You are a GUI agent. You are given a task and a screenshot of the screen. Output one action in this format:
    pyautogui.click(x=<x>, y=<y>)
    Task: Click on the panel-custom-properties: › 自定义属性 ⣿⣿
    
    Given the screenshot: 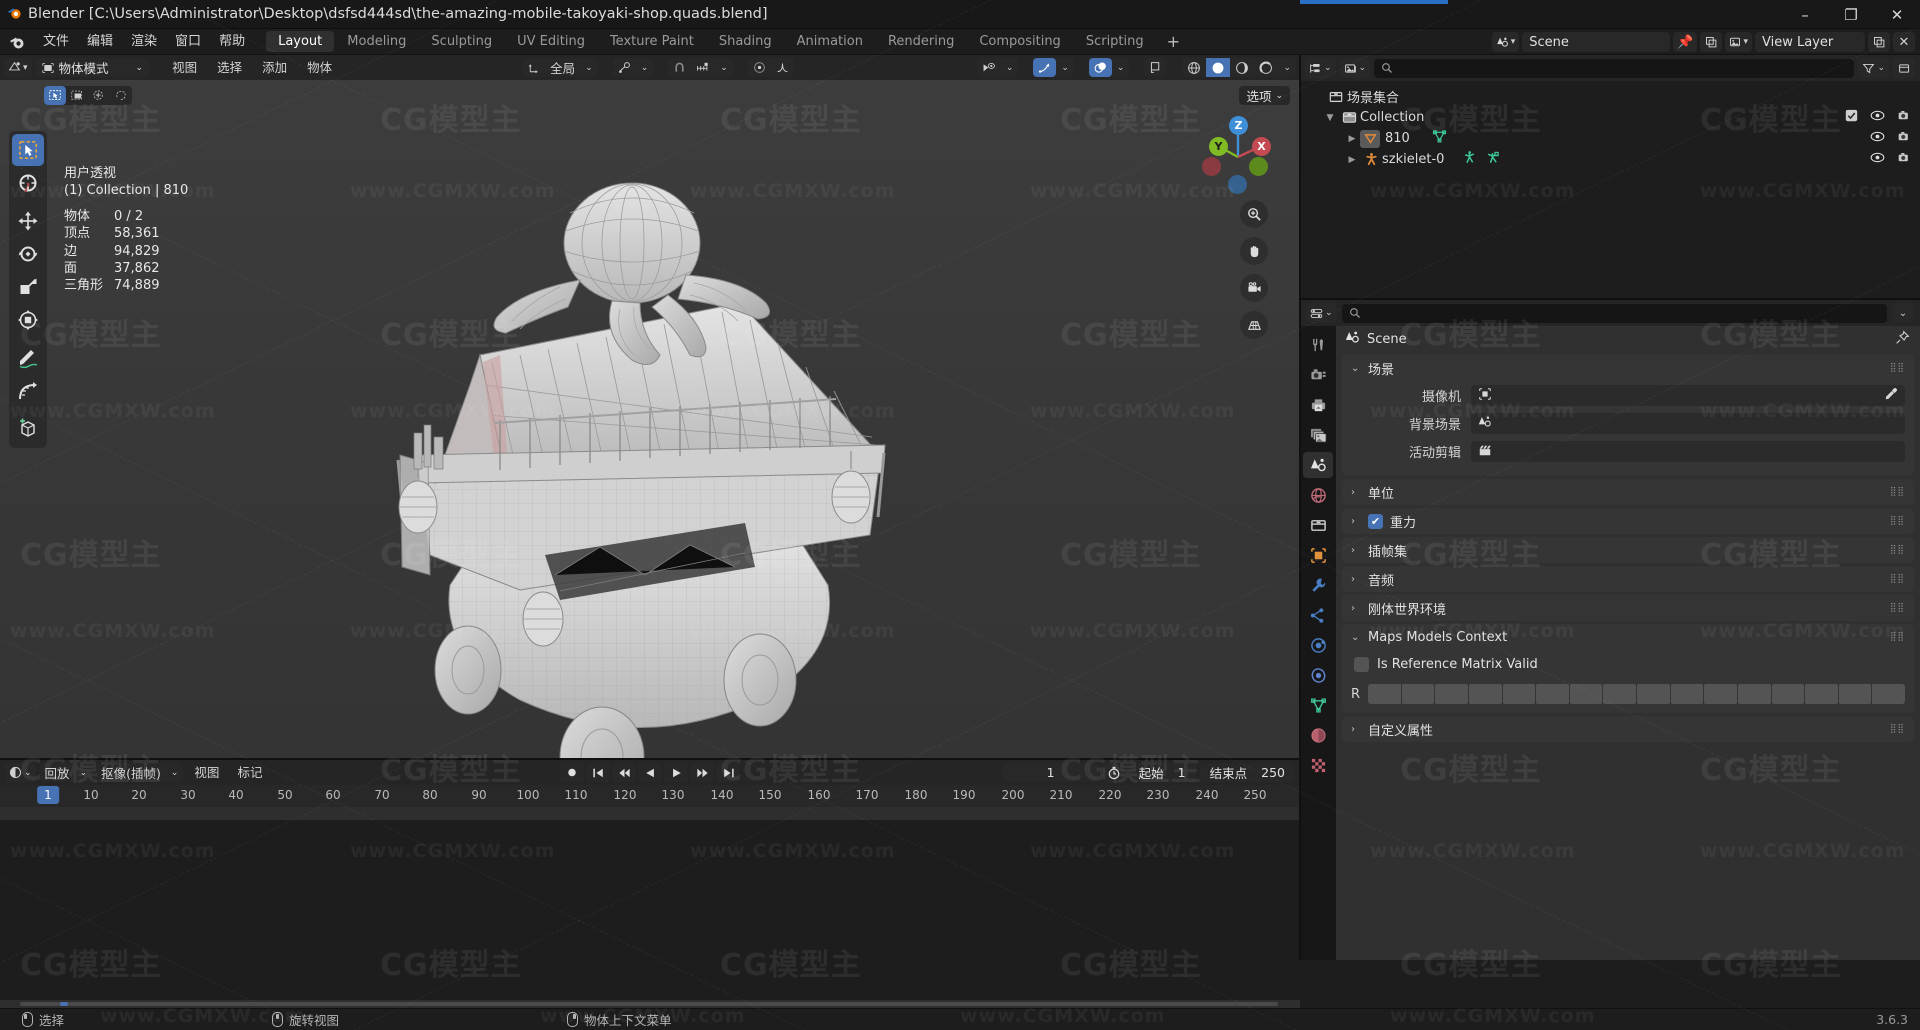 What is the action you would take?
    pyautogui.click(x=1628, y=729)
    